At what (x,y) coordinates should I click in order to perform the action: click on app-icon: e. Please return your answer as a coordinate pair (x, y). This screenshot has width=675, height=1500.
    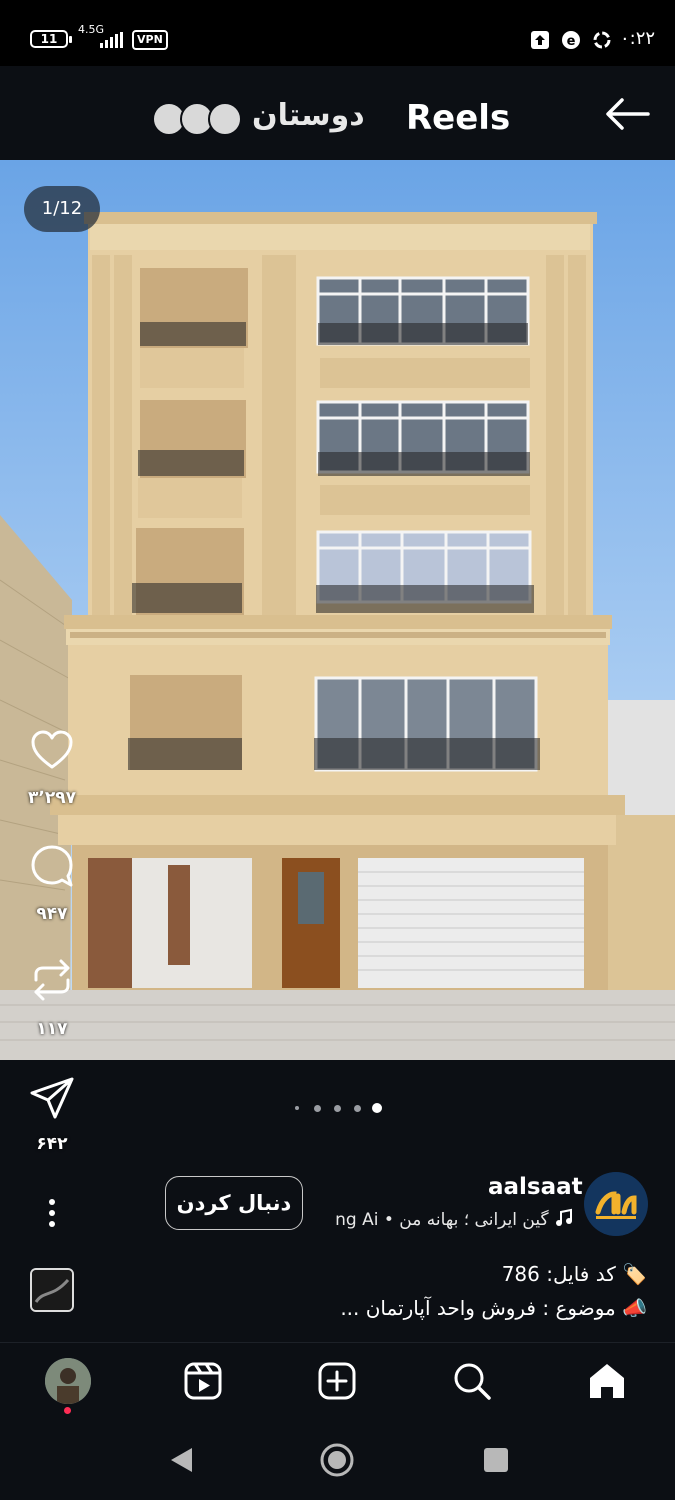
    Looking at the image, I should click on (571, 40).